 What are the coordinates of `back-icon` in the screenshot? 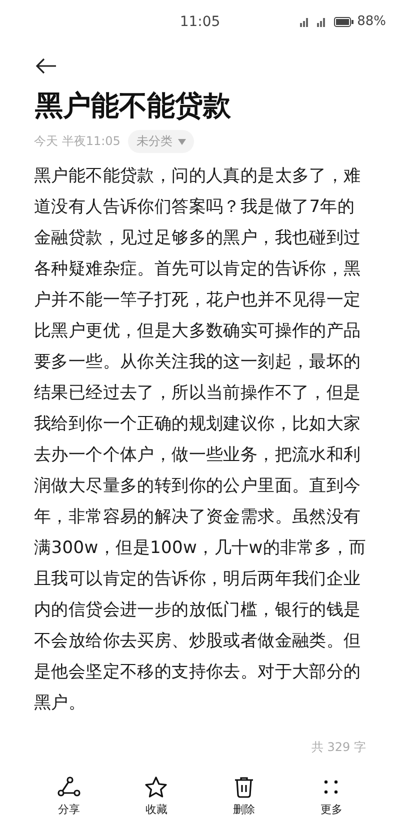 It's located at (46, 66).